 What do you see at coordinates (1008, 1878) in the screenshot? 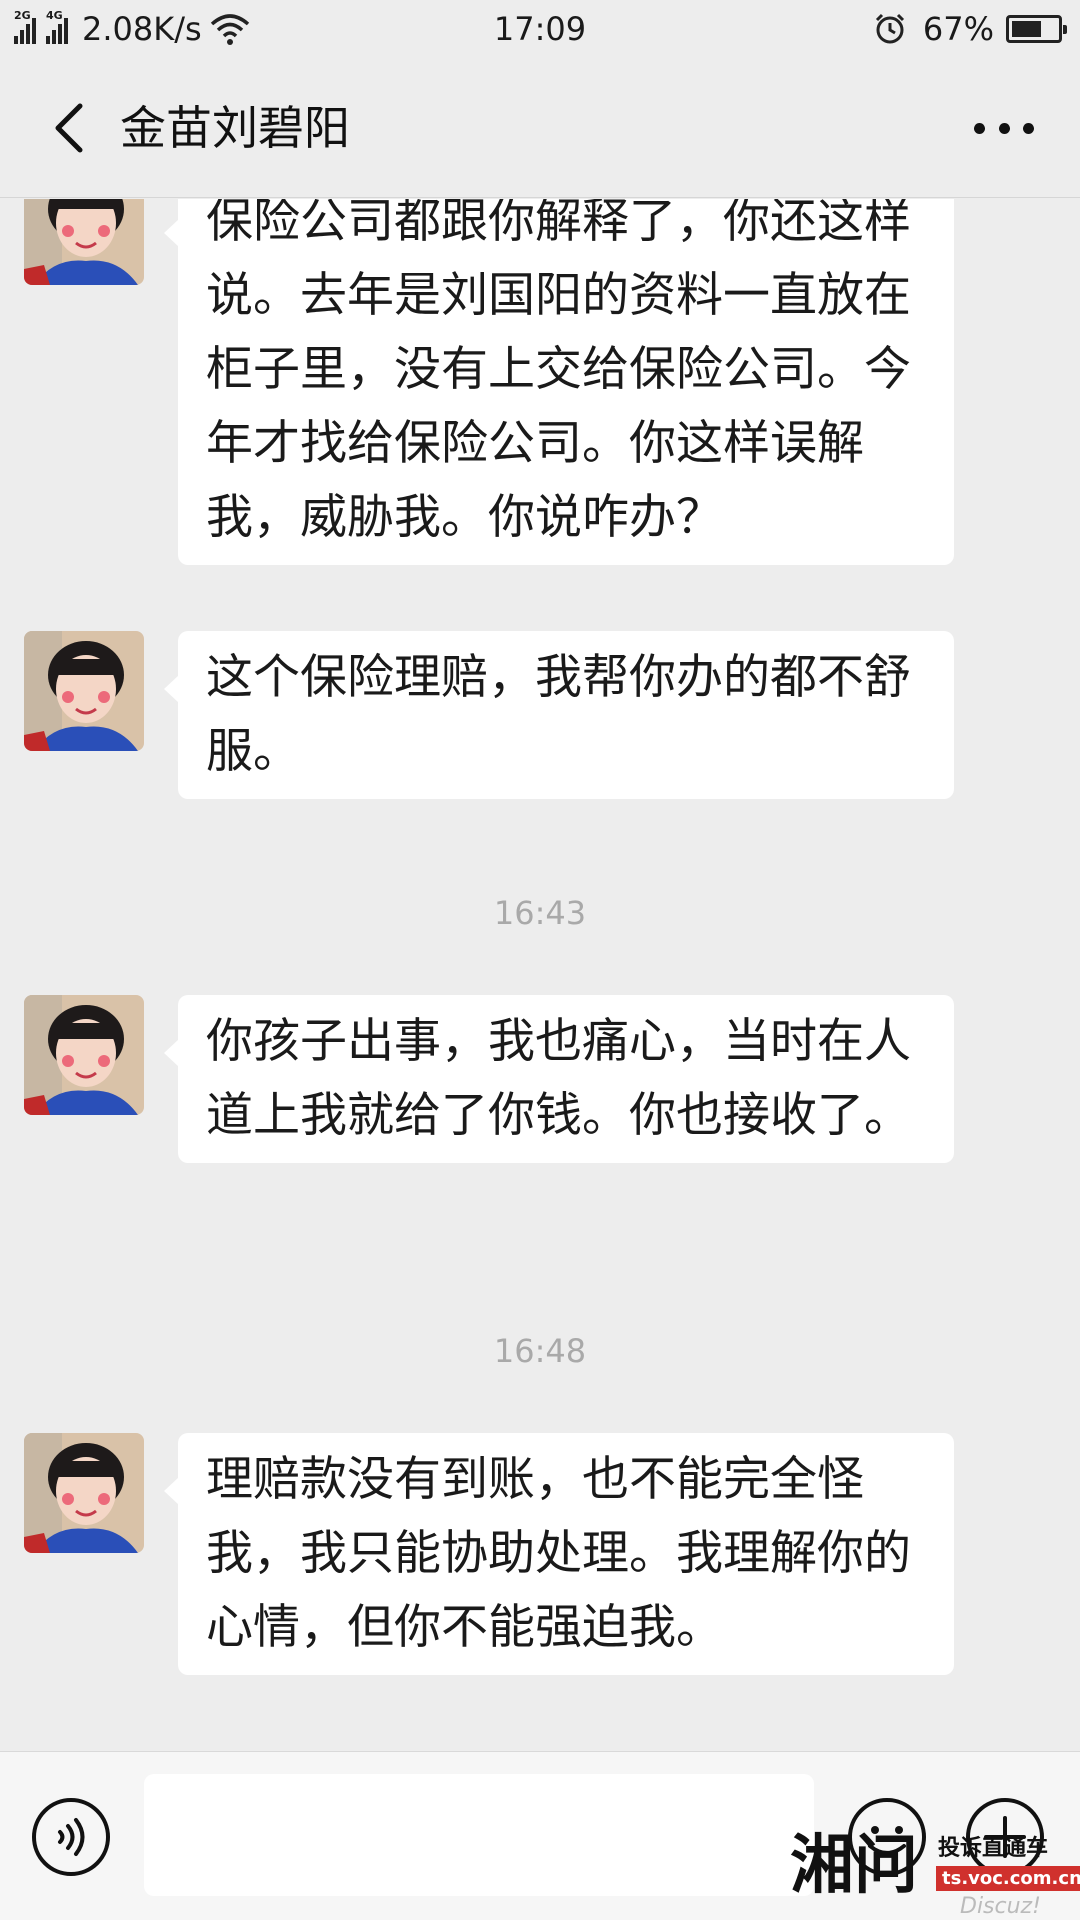
I see `watermark-url: ts.voc.com.cn` at bounding box center [1008, 1878].